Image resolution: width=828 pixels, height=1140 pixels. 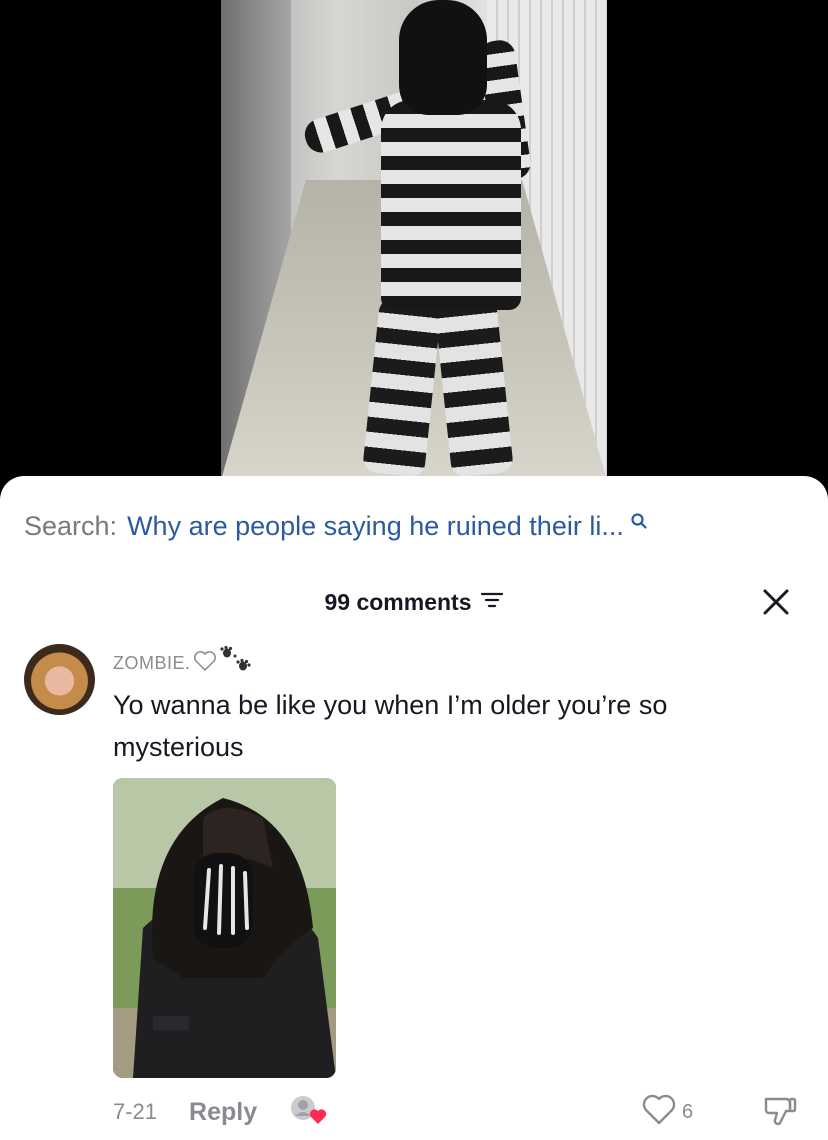 I want to click on avatar, so click(x=59, y=679).